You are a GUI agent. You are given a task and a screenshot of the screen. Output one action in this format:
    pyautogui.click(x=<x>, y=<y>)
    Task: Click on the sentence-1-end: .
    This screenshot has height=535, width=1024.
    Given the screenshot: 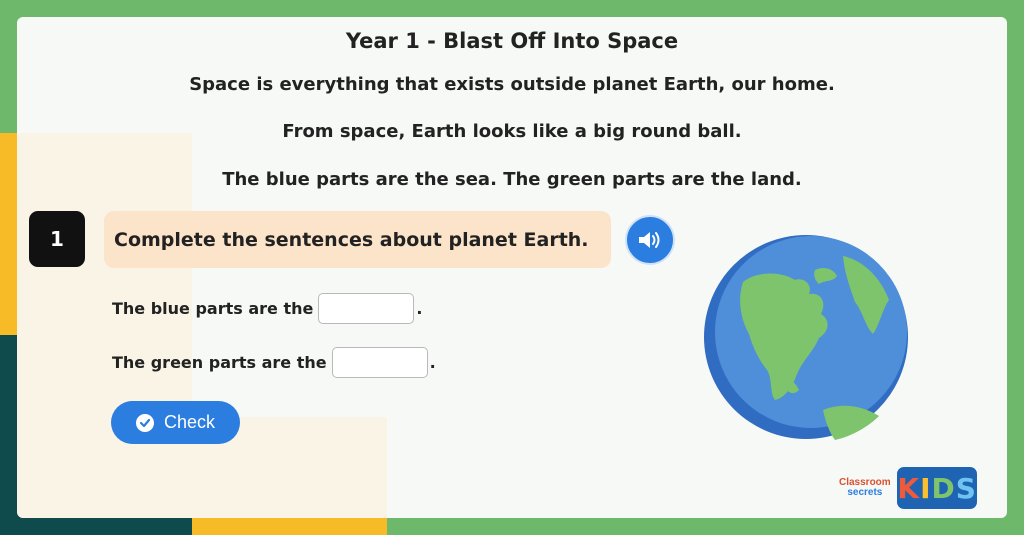 What is the action you would take?
    pyautogui.click(x=419, y=308)
    